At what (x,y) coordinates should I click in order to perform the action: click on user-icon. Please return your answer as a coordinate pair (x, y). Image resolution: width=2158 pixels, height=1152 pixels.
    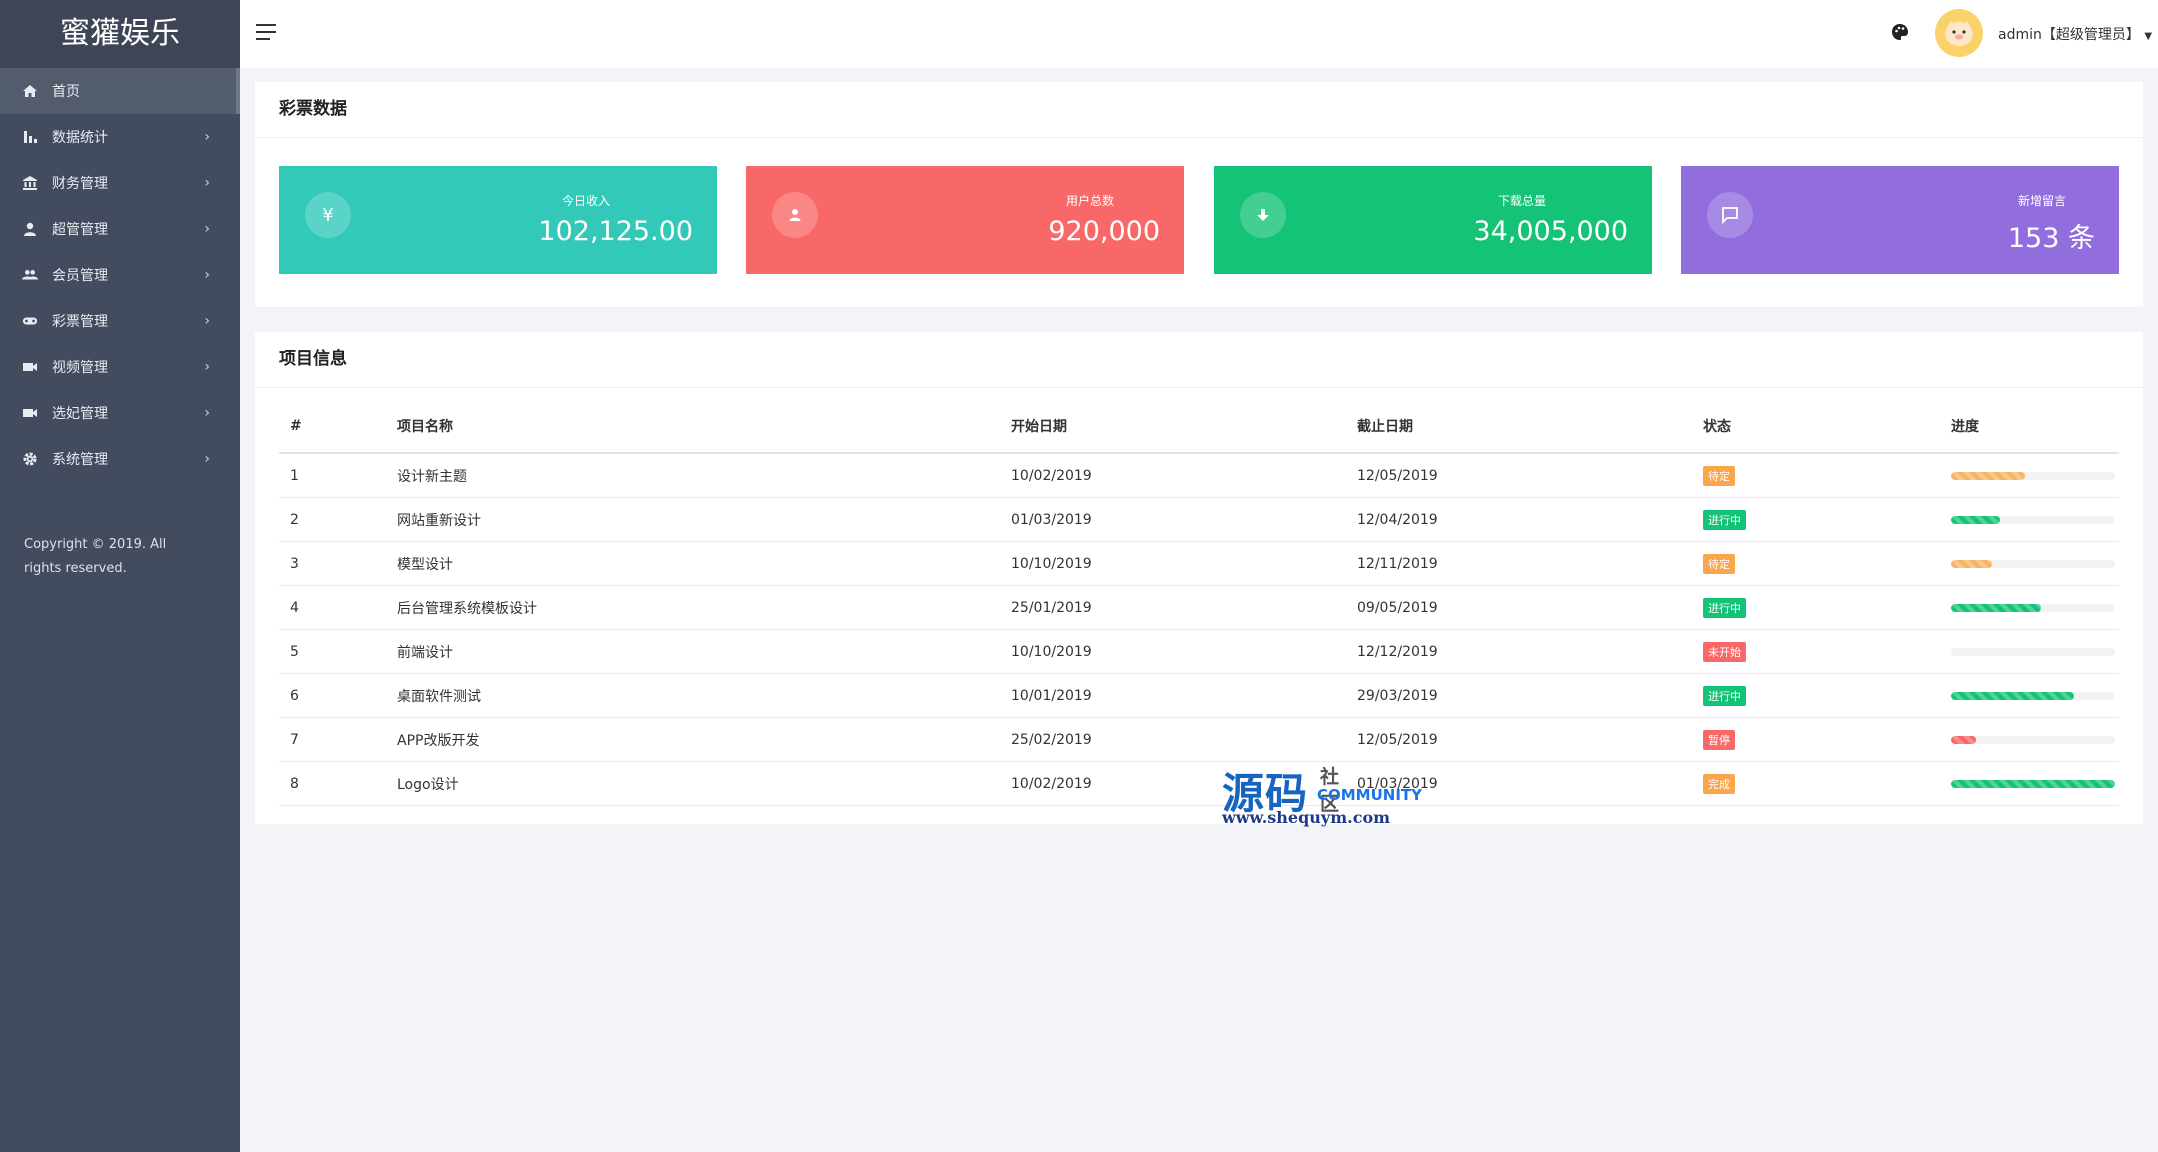
    Looking at the image, I should click on (795, 215).